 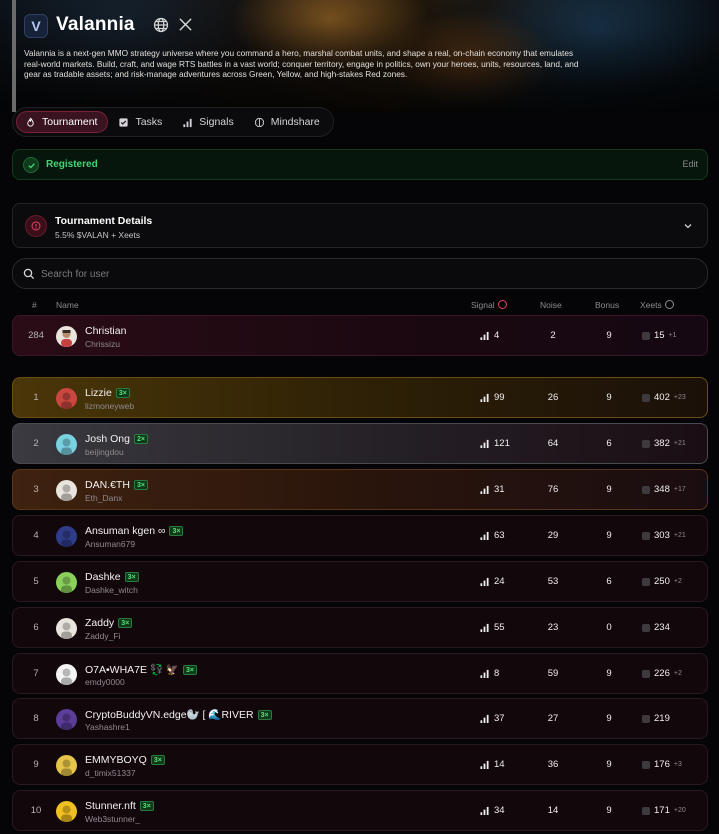 I want to click on xeets-number: 234, so click(x=662, y=627).